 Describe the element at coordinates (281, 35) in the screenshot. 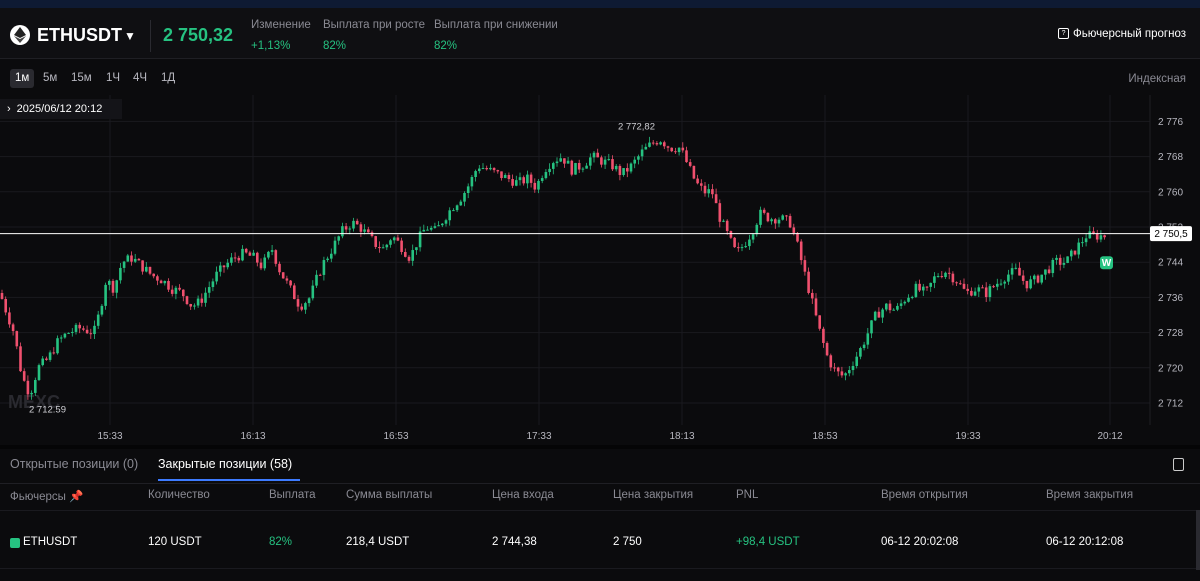

I see `stat-change: Изменение +1,13%` at that location.